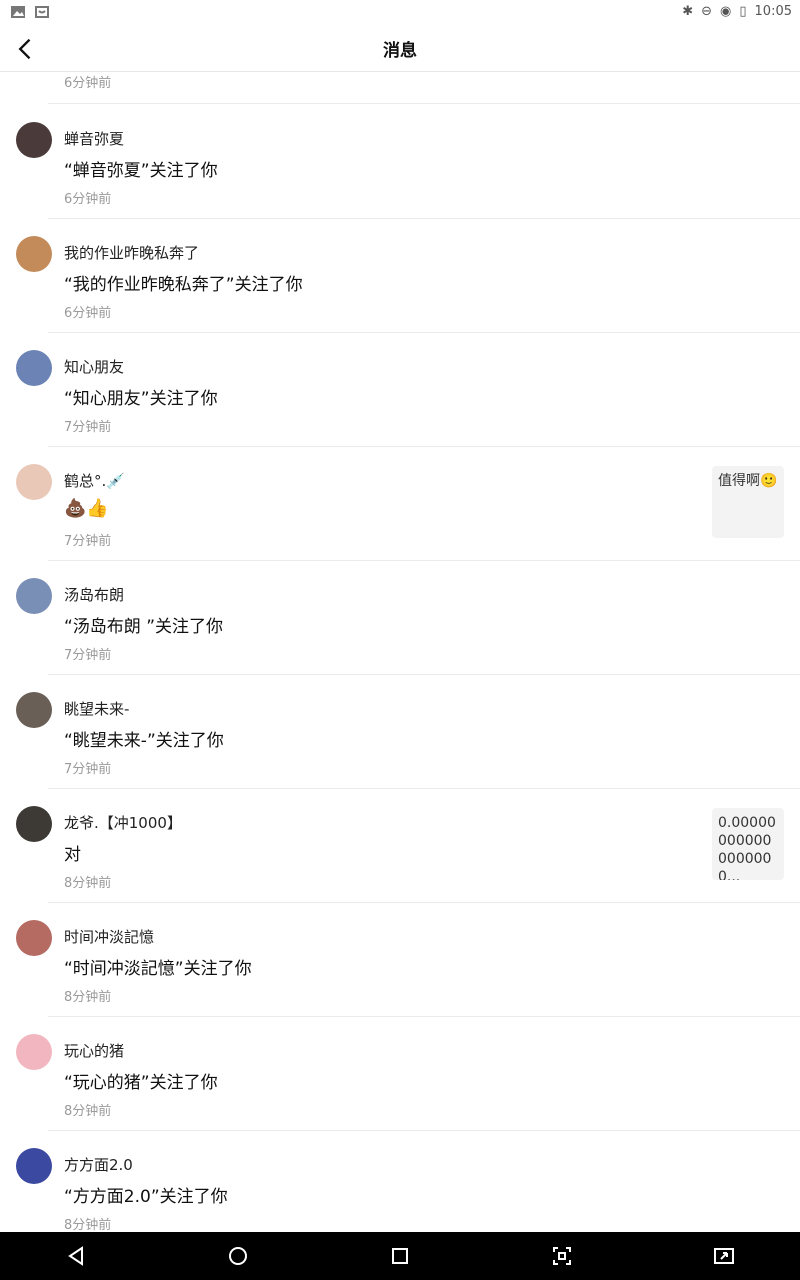 The height and width of the screenshot is (1280, 800). I want to click on list-item: 蝉音弥夏 “蝉音弥夏”关注了你 6分钟前, so click(400, 161).